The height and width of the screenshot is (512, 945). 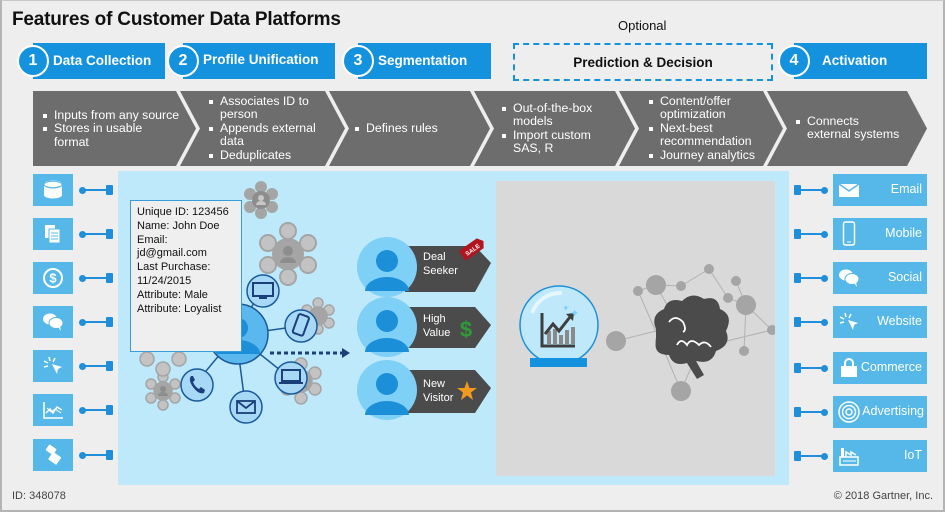 What do you see at coordinates (880, 234) in the screenshot?
I see `destination-mobile: Mobile` at bounding box center [880, 234].